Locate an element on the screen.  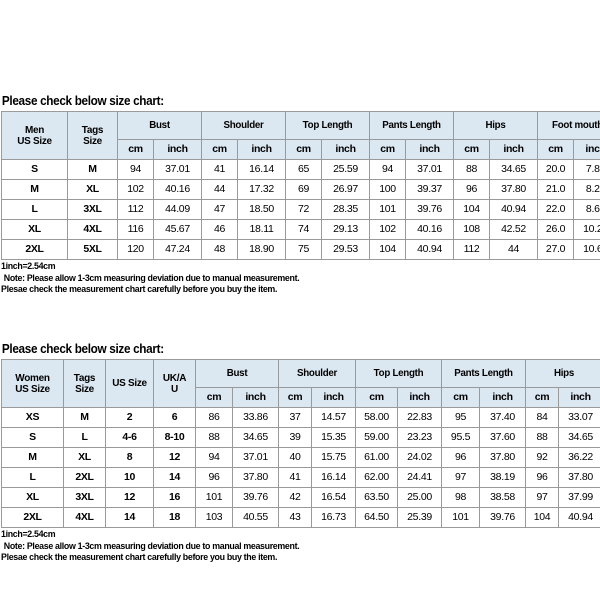
women-unit-shoulder-cm: cm is located at coordinates (295, 397).